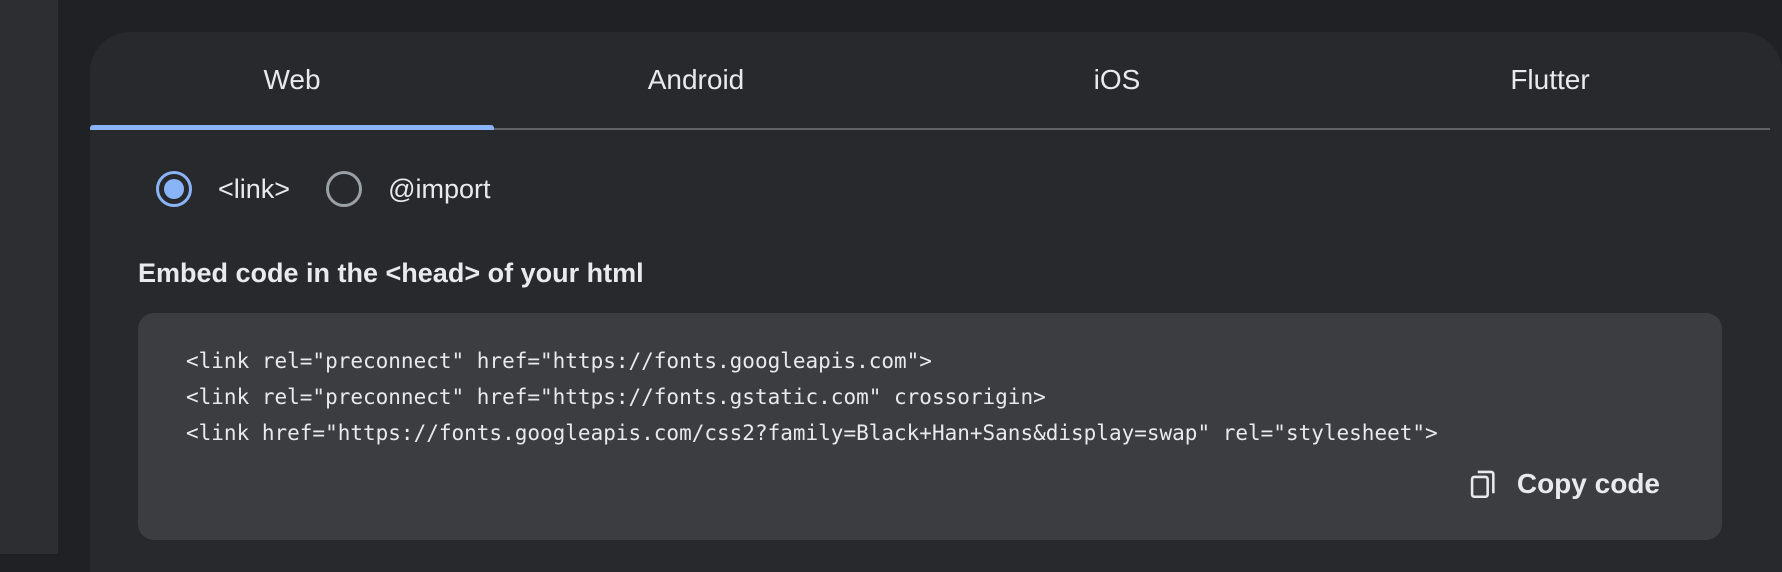 The image size is (1782, 572). I want to click on radio-link: <link>, so click(223, 189).